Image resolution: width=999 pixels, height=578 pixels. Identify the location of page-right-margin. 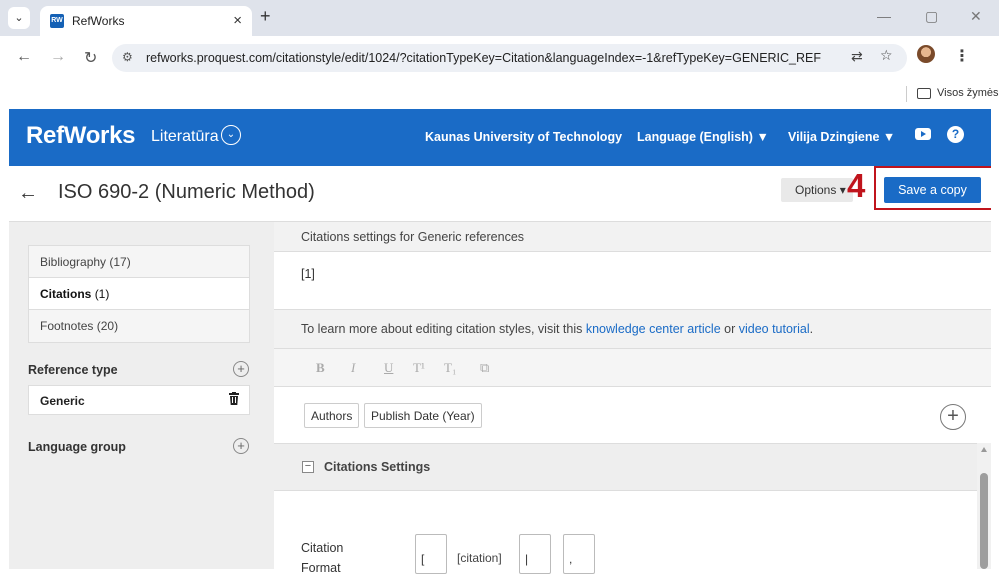
(995, 339).